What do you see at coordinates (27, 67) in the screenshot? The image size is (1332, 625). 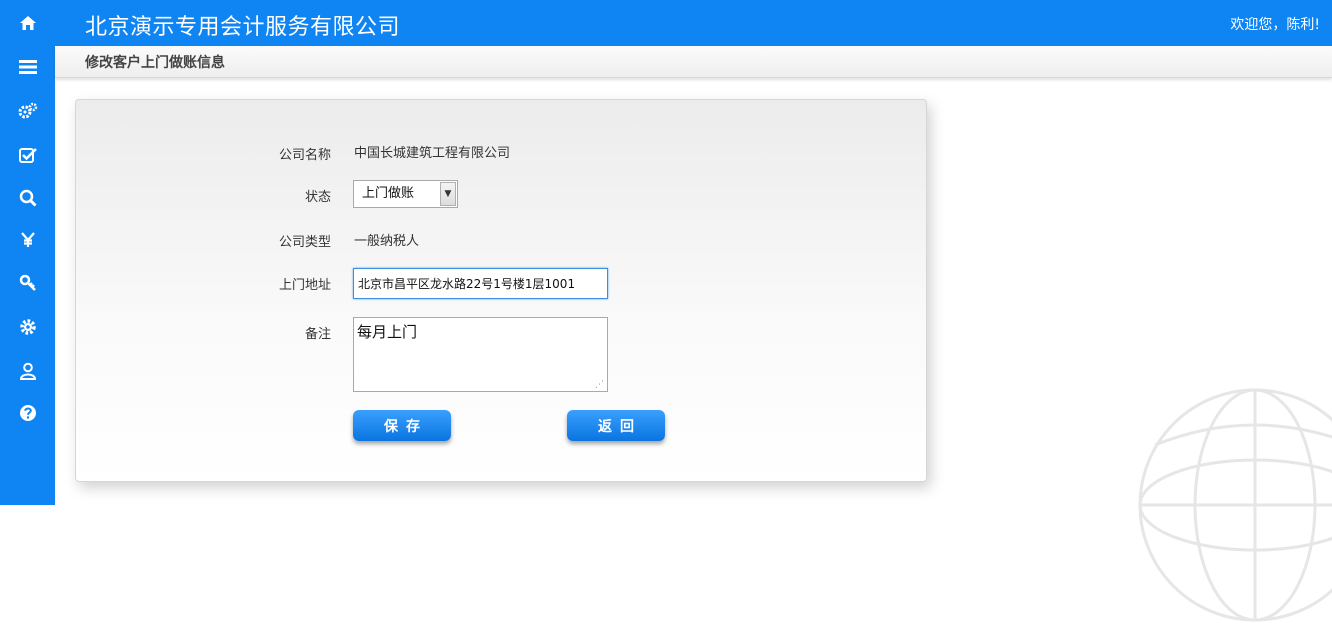 I see `list-icon` at bounding box center [27, 67].